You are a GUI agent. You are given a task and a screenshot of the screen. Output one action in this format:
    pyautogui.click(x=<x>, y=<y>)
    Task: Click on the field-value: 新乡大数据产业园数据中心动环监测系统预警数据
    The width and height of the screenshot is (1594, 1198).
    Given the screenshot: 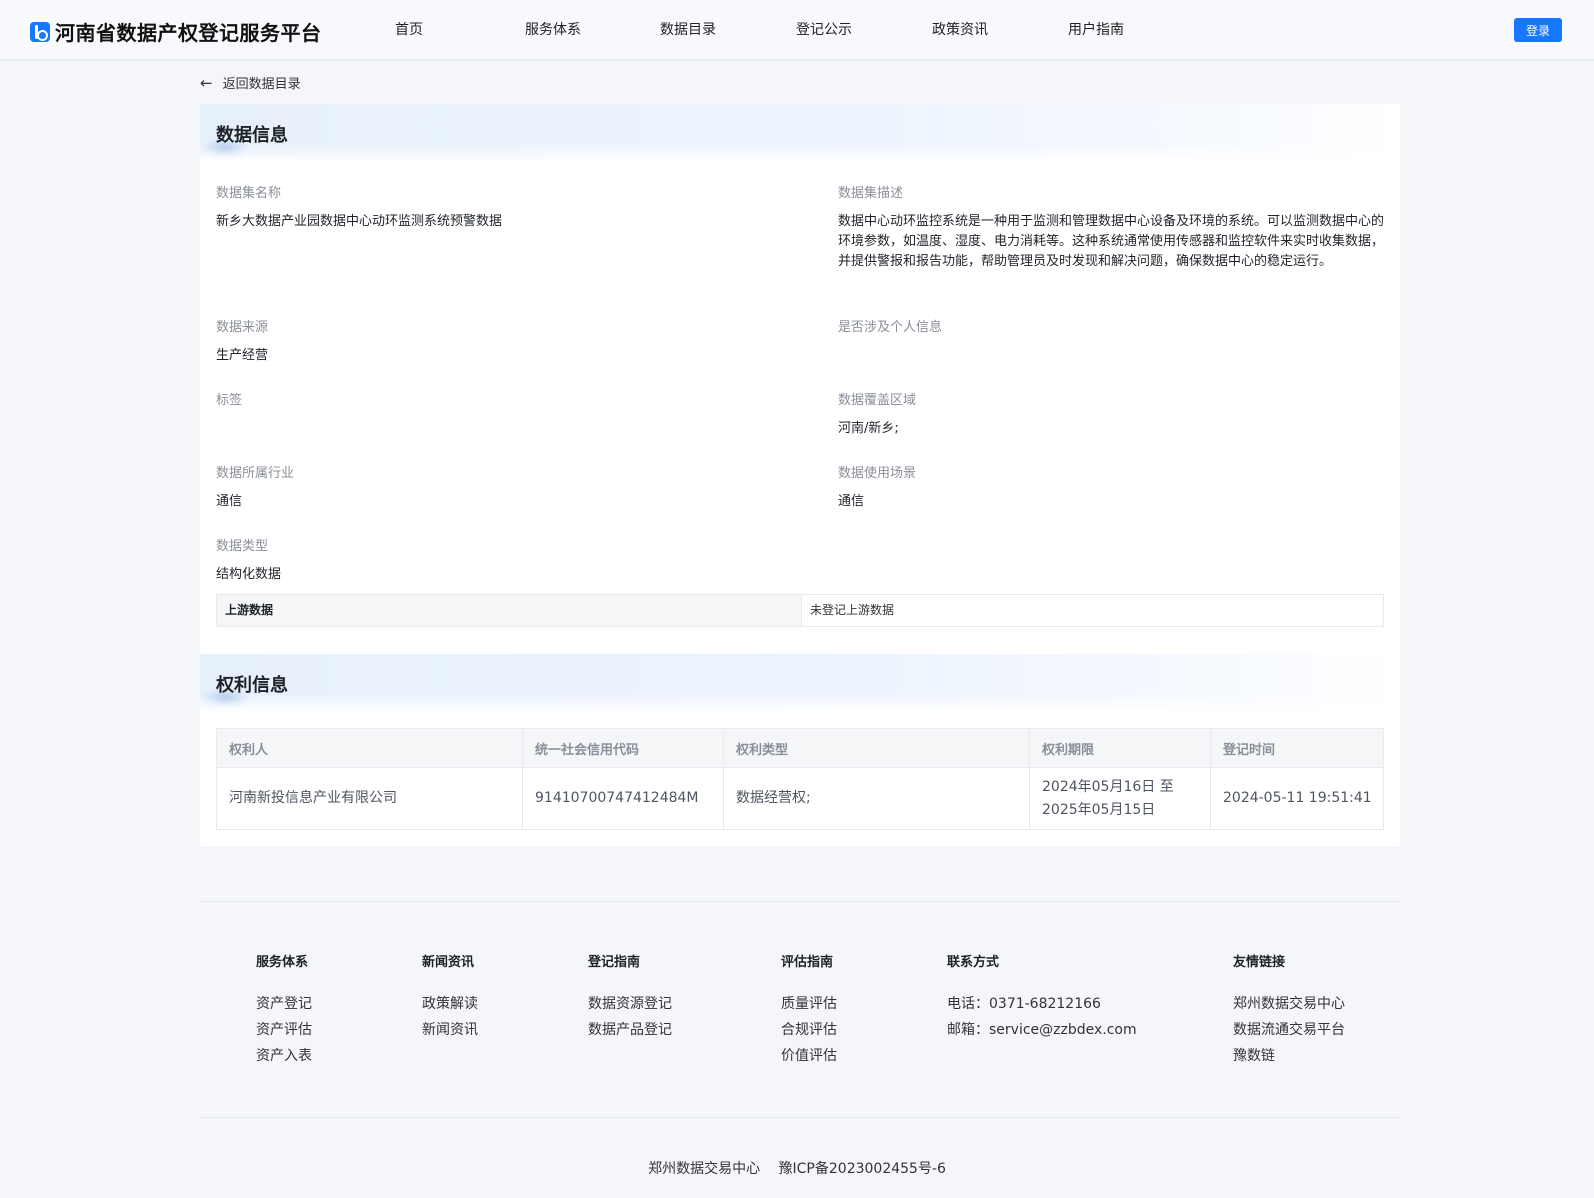 What is the action you would take?
    pyautogui.click(x=359, y=221)
    